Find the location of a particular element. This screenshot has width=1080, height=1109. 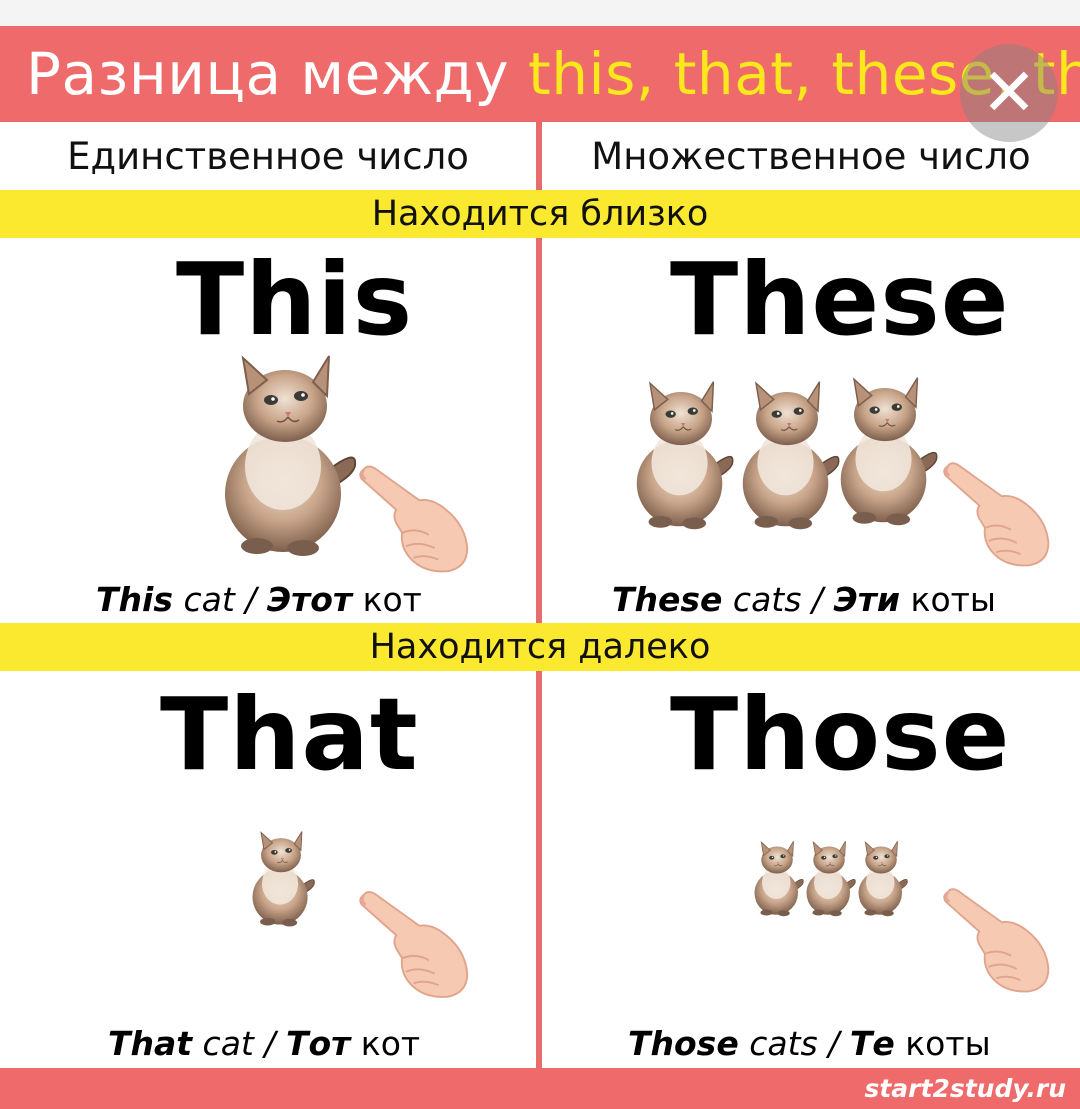

word-that: That is located at coordinates (289, 734).